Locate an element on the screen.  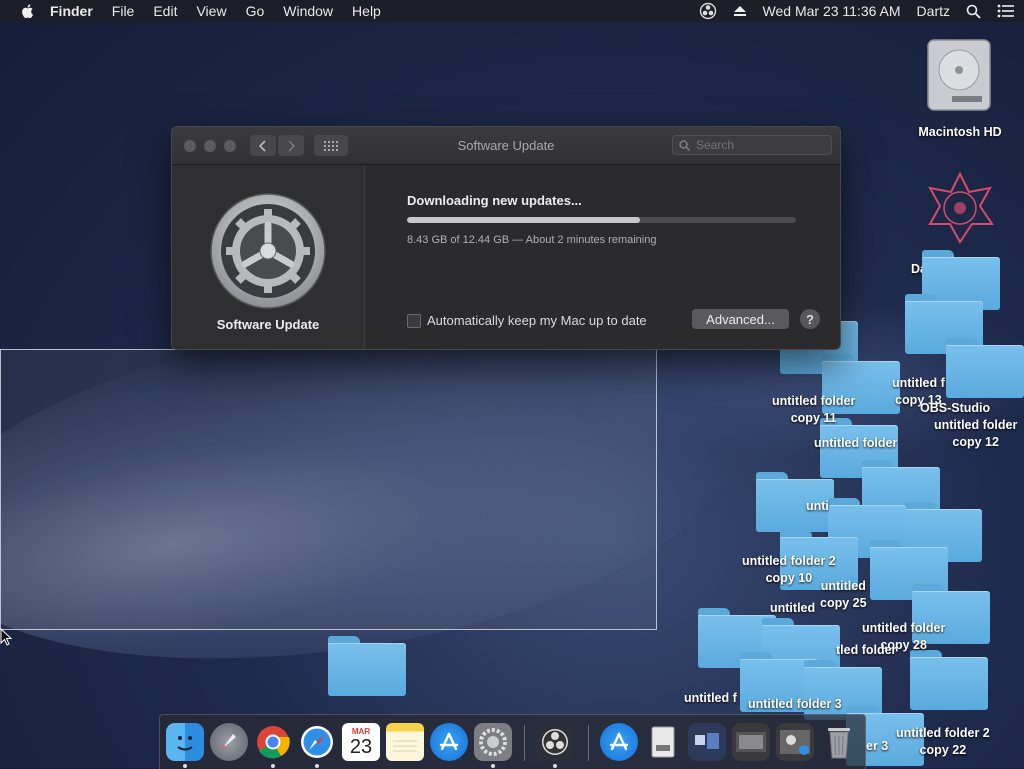
dock-chrome-icon is located at coordinates (273, 742).